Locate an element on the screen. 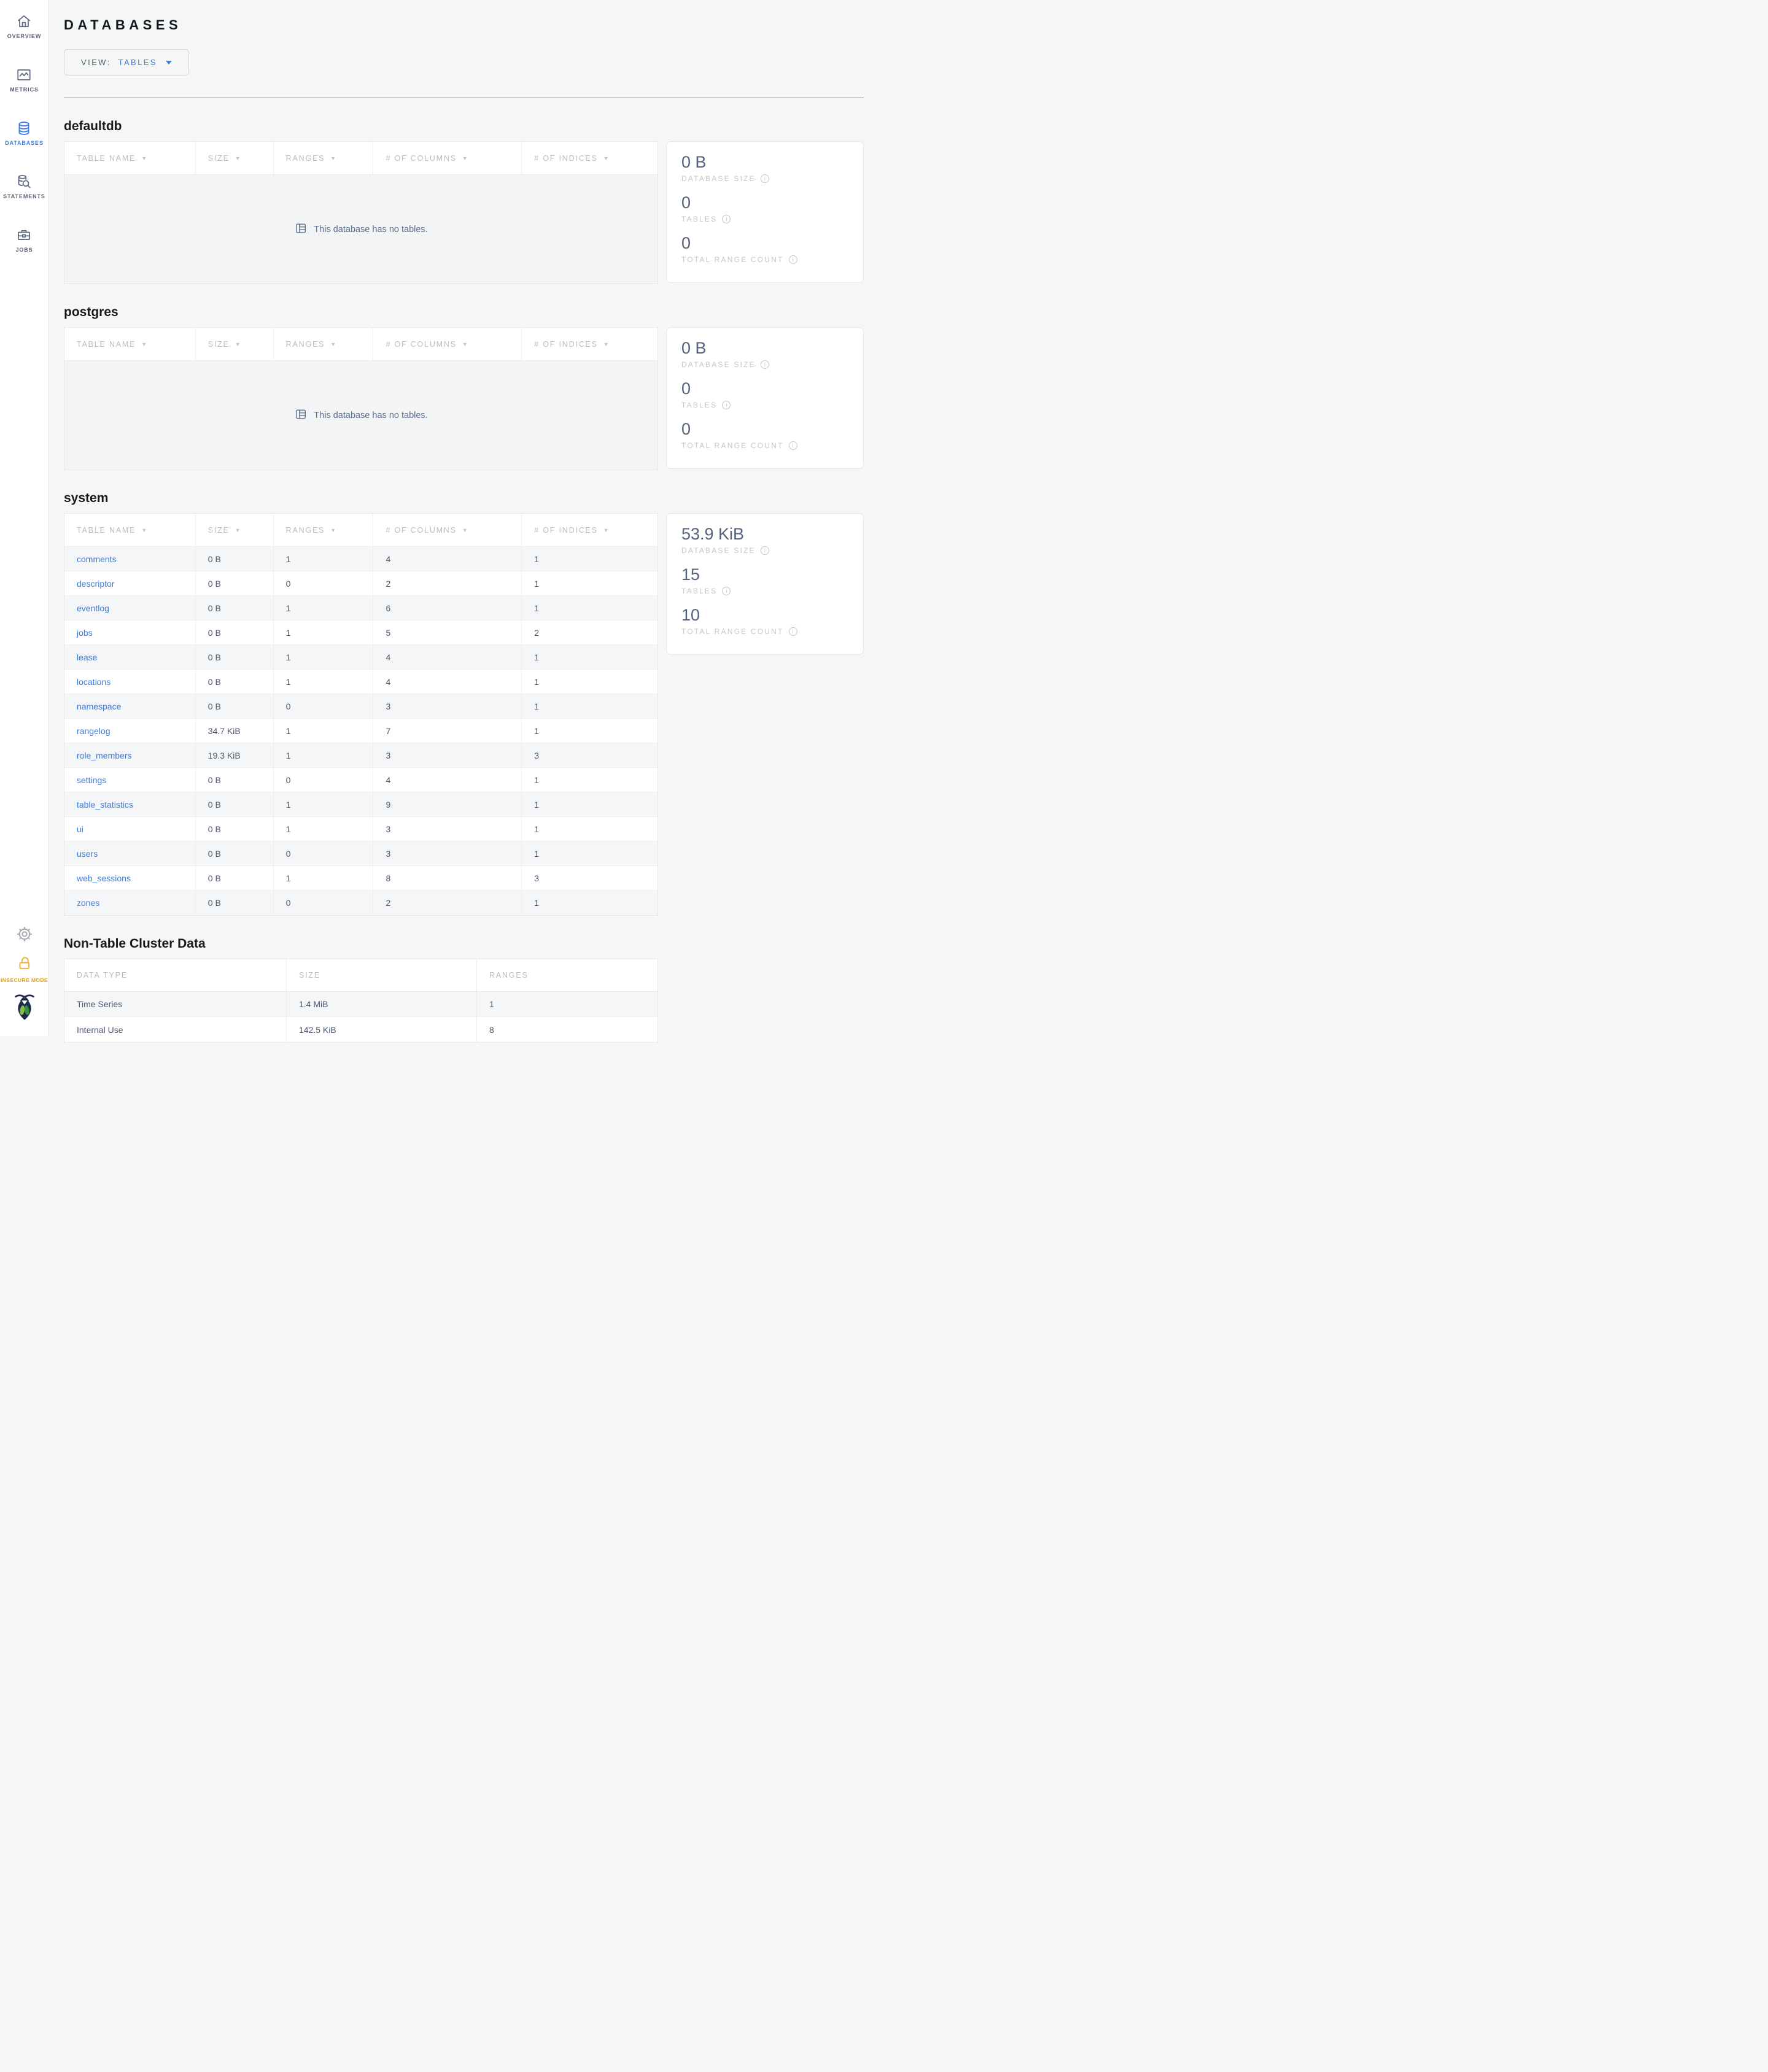 Image resolution: width=1768 pixels, height=2072 pixels. view-value: TABLES is located at coordinates (137, 62).